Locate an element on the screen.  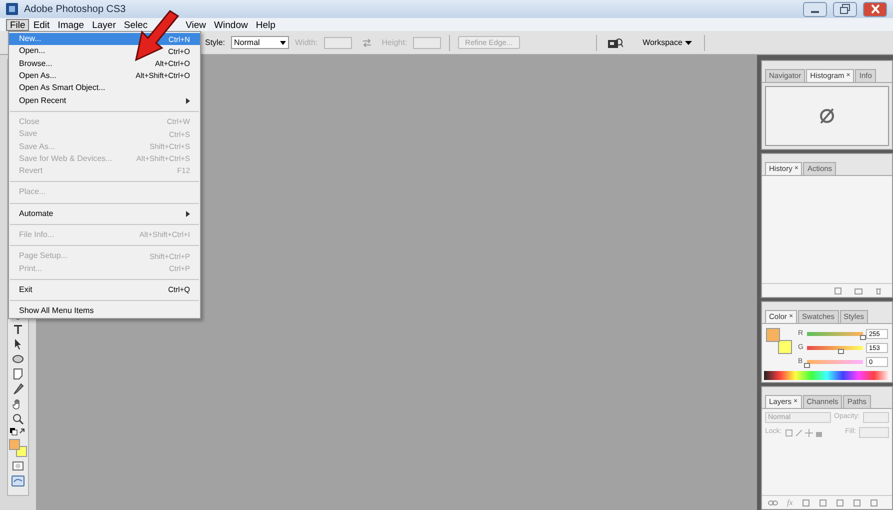
background-color-swatch is located at coordinates (785, 347).